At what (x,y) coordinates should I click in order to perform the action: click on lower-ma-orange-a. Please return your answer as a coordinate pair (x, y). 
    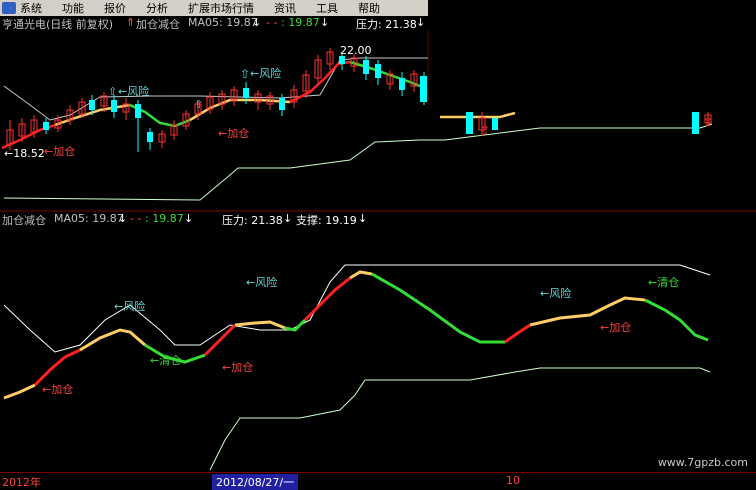
    Looking at the image, I should click on (19, 391).